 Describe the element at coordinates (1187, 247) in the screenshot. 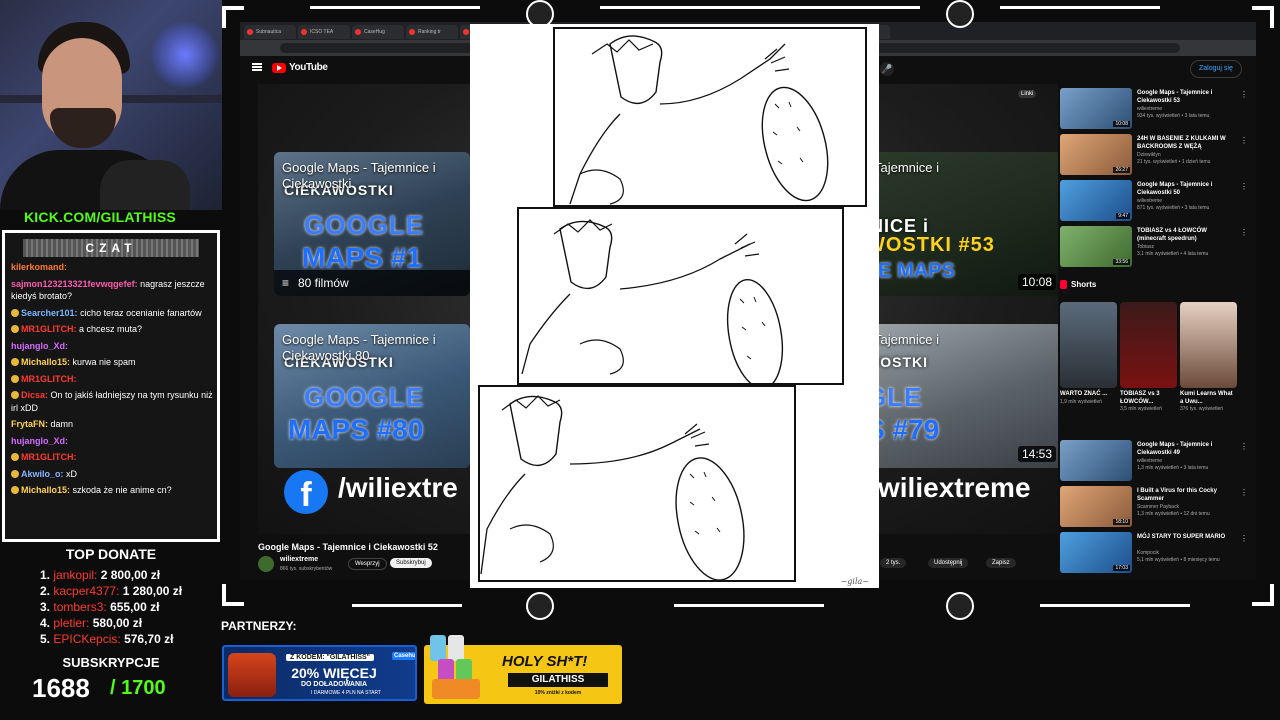

I see `video-channel: Tobiasz` at that location.